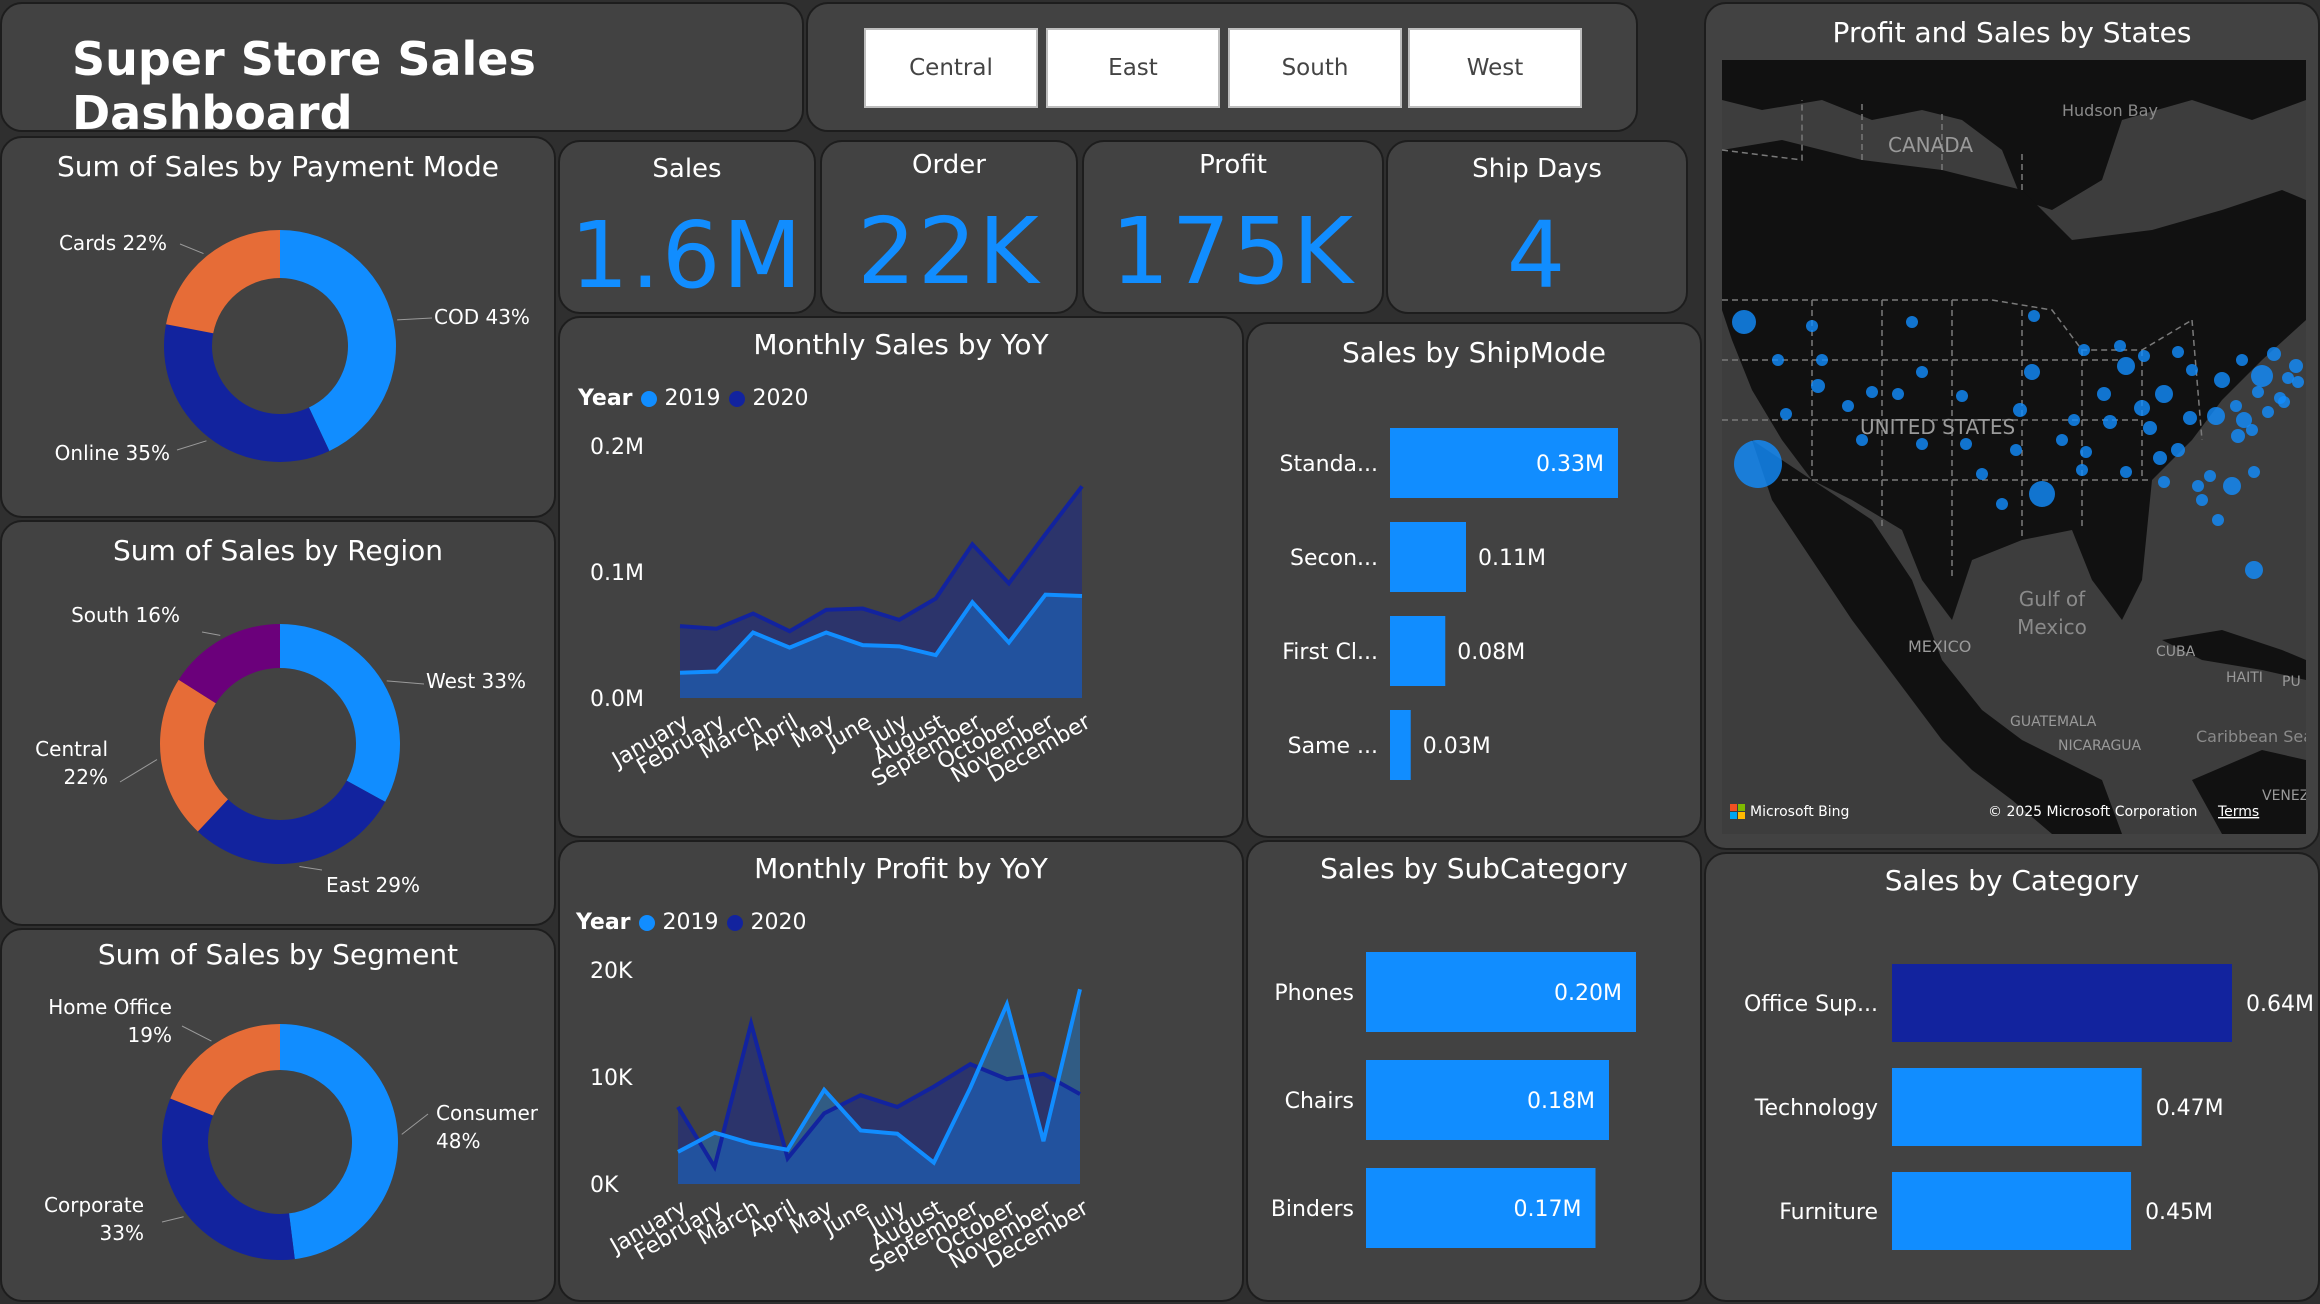 The image size is (2320, 1304). What do you see at coordinates (2092, 812) in the screenshot?
I see `map-copyright: © 2025 Microsoft Corporation` at bounding box center [2092, 812].